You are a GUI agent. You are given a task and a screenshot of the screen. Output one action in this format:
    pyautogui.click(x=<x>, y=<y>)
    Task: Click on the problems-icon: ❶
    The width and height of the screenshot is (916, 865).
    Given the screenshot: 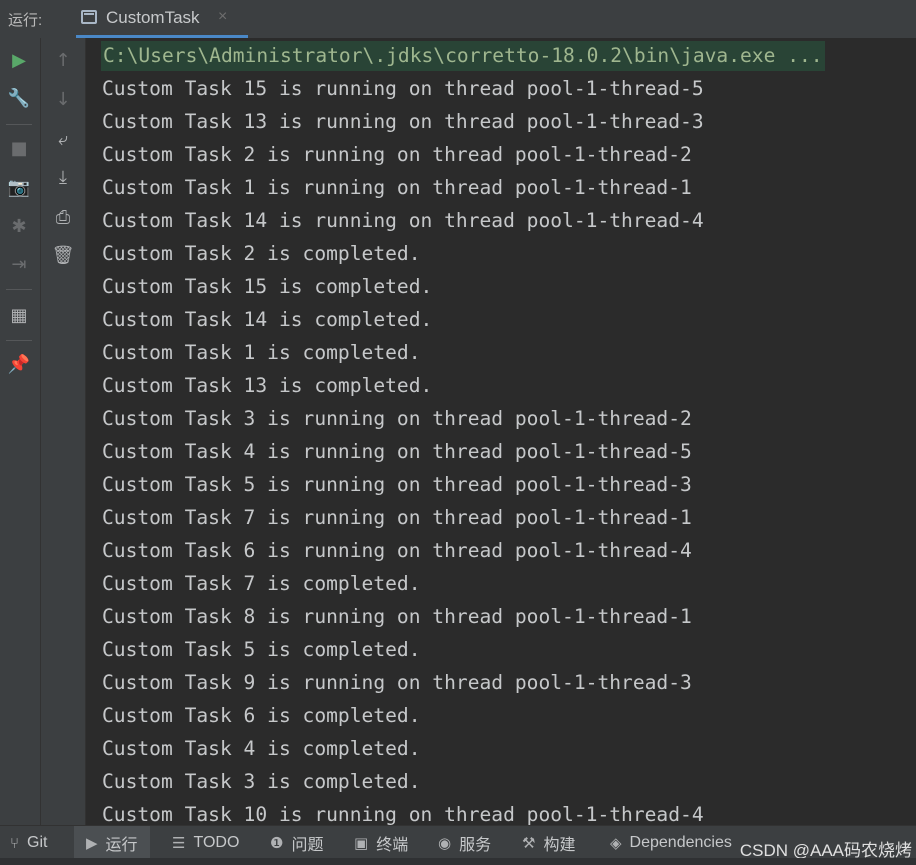 What is the action you would take?
    pyautogui.click(x=277, y=843)
    